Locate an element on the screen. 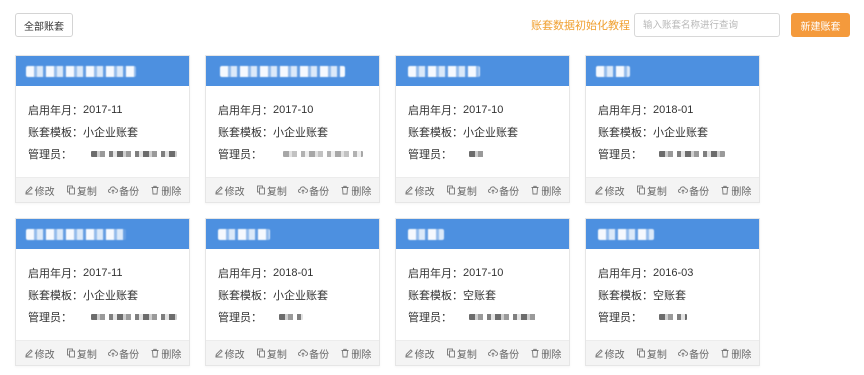 The width and height of the screenshot is (864, 375). search-input is located at coordinates (707, 25).